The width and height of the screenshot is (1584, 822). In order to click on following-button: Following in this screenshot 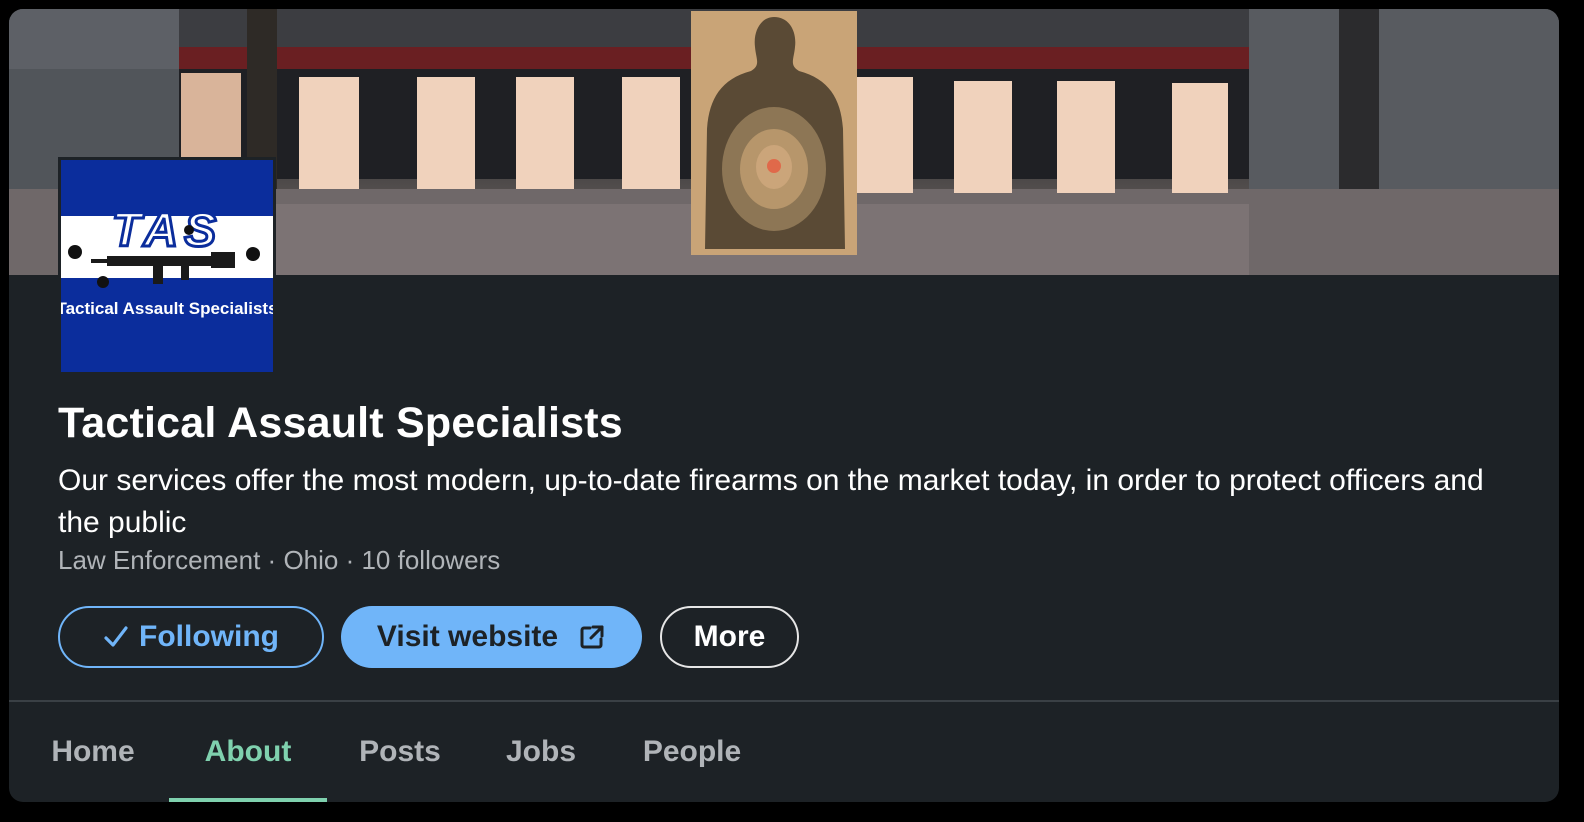, I will do `click(191, 637)`.